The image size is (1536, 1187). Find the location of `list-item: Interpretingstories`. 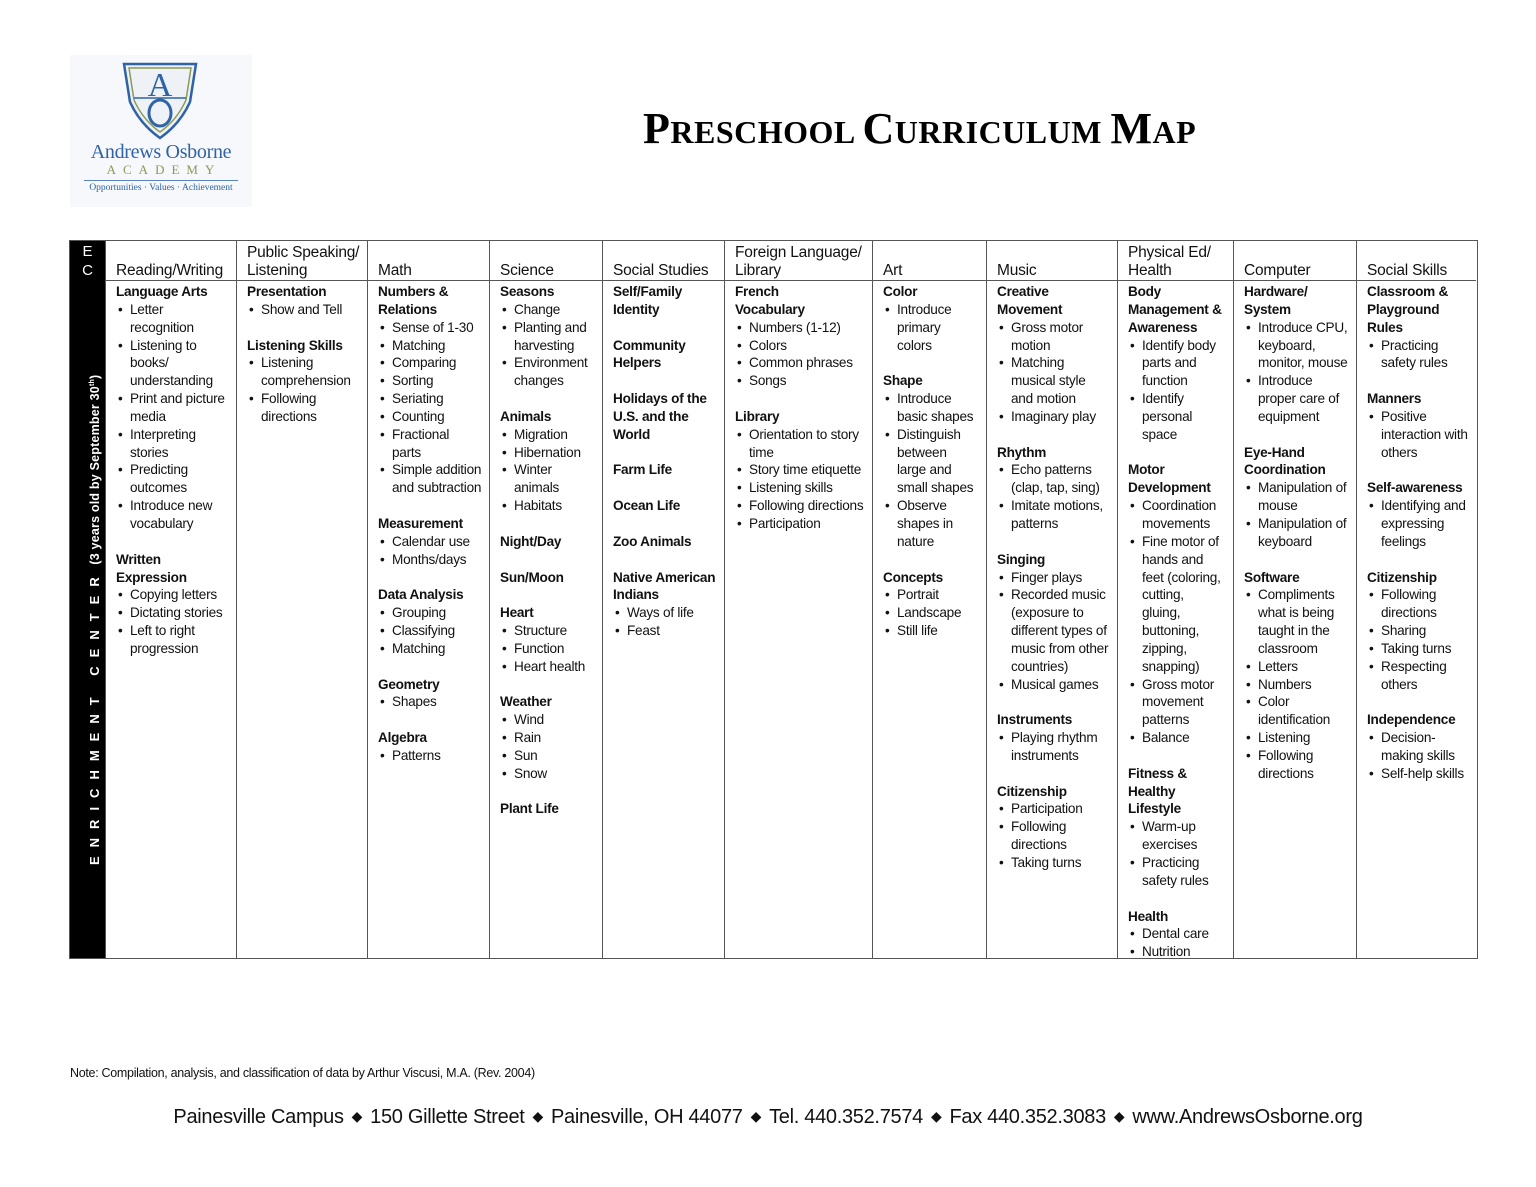

list-item: Interpretingstories is located at coordinates (174, 444).